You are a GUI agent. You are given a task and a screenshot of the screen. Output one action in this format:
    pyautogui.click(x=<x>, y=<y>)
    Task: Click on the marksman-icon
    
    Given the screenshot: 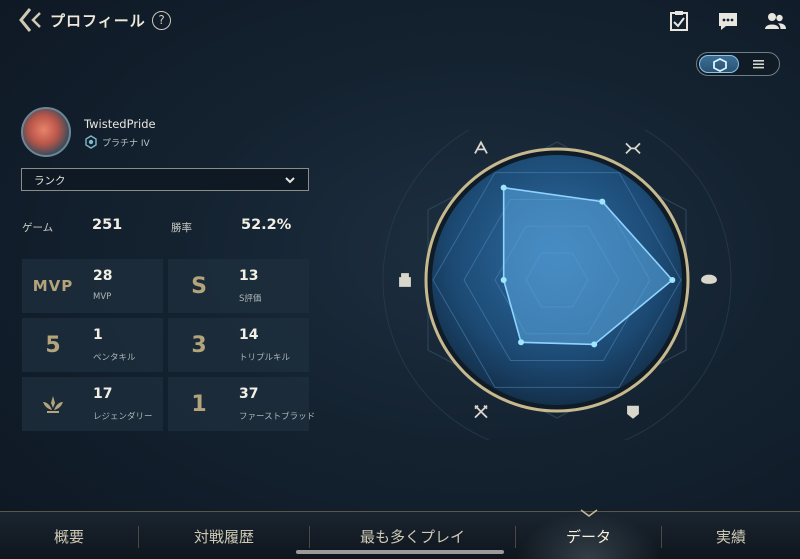 What is the action you would take?
    pyautogui.click(x=405, y=280)
    